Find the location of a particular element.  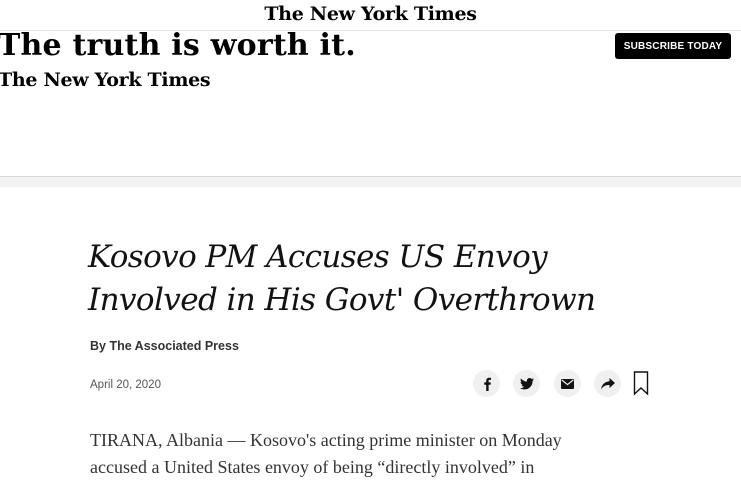

email-icon is located at coordinates (567, 383).